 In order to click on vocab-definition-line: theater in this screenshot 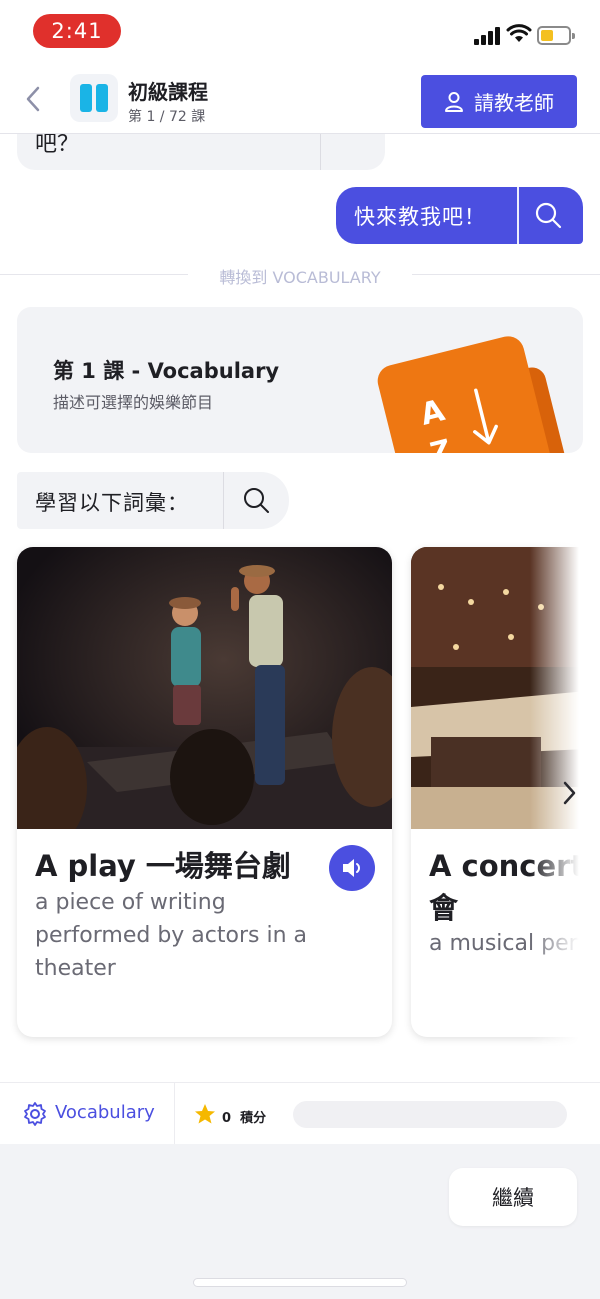, I will do `click(75, 968)`.